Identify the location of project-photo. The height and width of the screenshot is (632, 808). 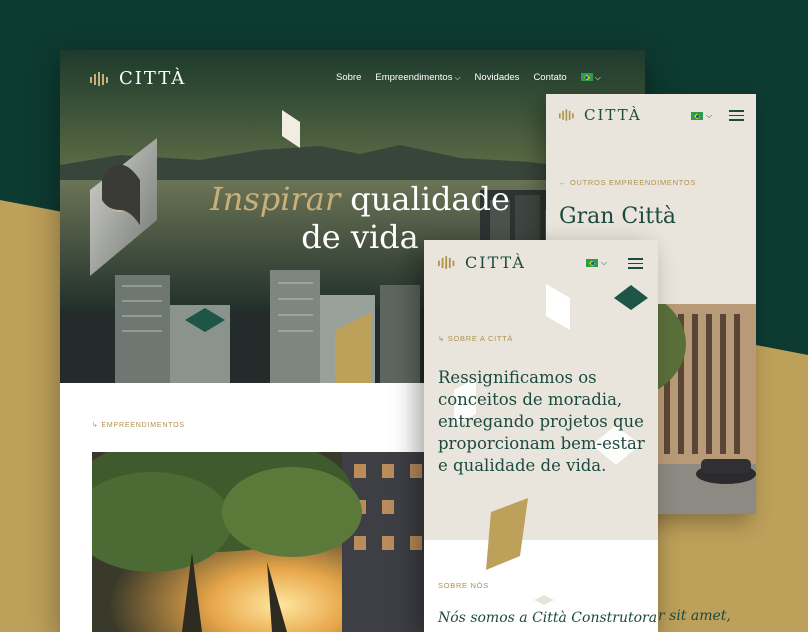
(262, 542).